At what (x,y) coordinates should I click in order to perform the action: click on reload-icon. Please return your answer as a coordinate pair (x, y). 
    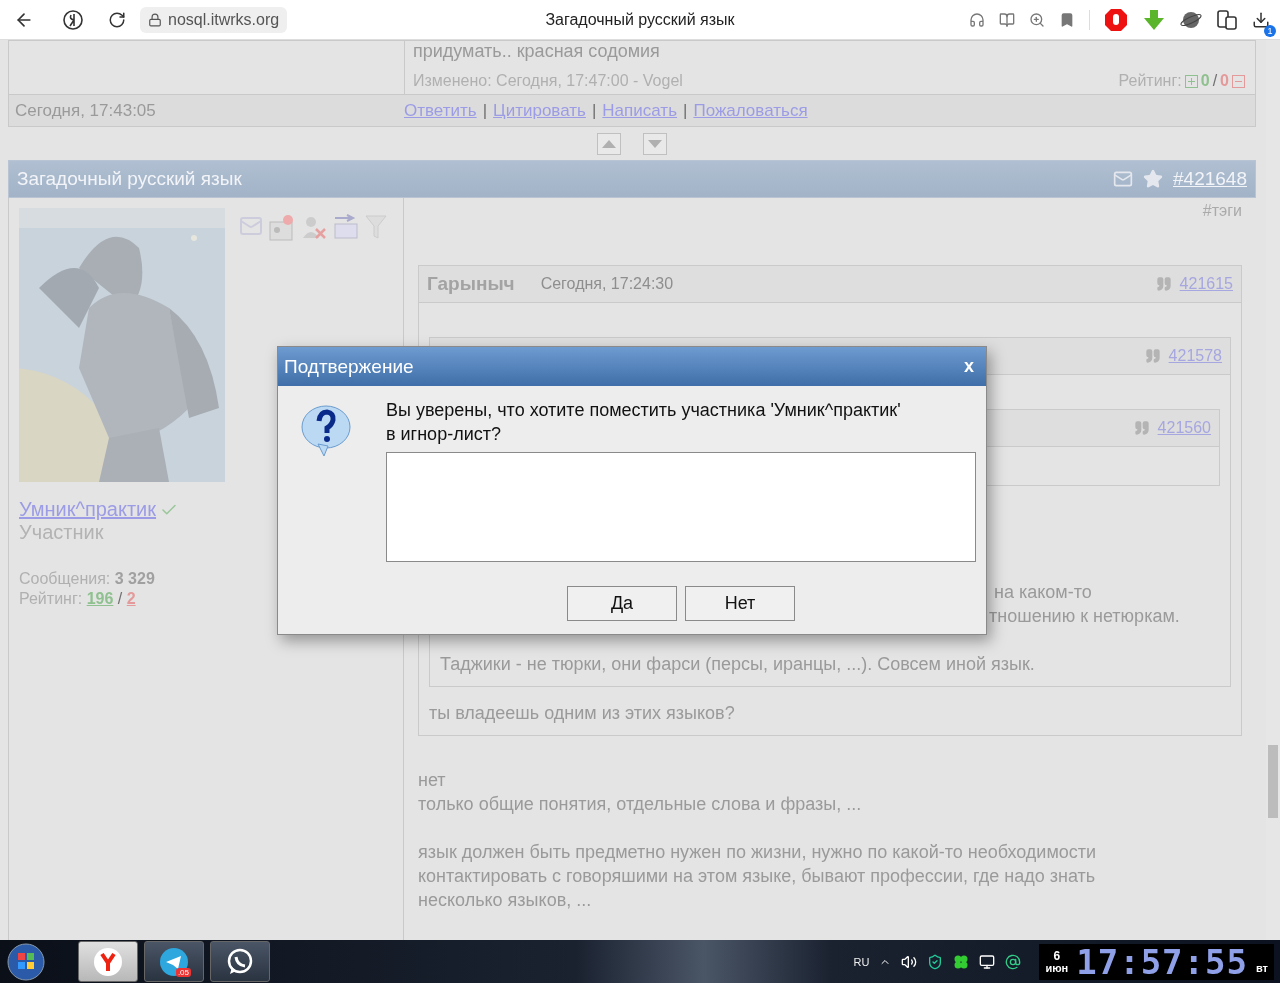
    Looking at the image, I should click on (117, 19).